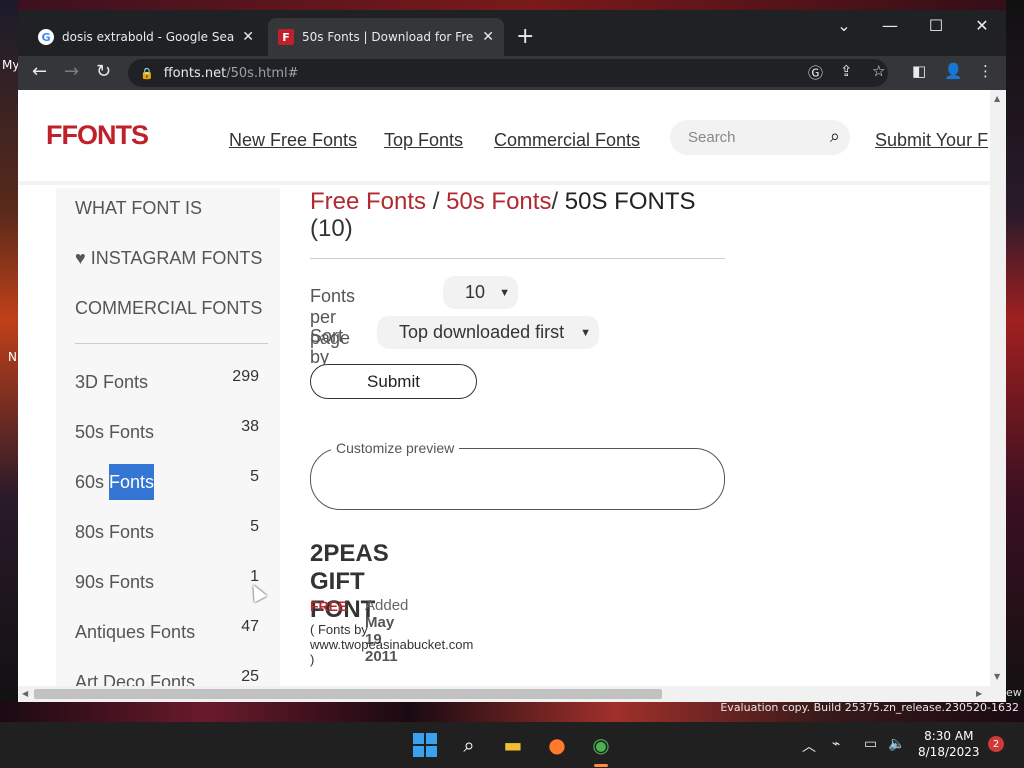 The height and width of the screenshot is (768, 1024). I want to click on site-logo: FFONTS, so click(97, 135).